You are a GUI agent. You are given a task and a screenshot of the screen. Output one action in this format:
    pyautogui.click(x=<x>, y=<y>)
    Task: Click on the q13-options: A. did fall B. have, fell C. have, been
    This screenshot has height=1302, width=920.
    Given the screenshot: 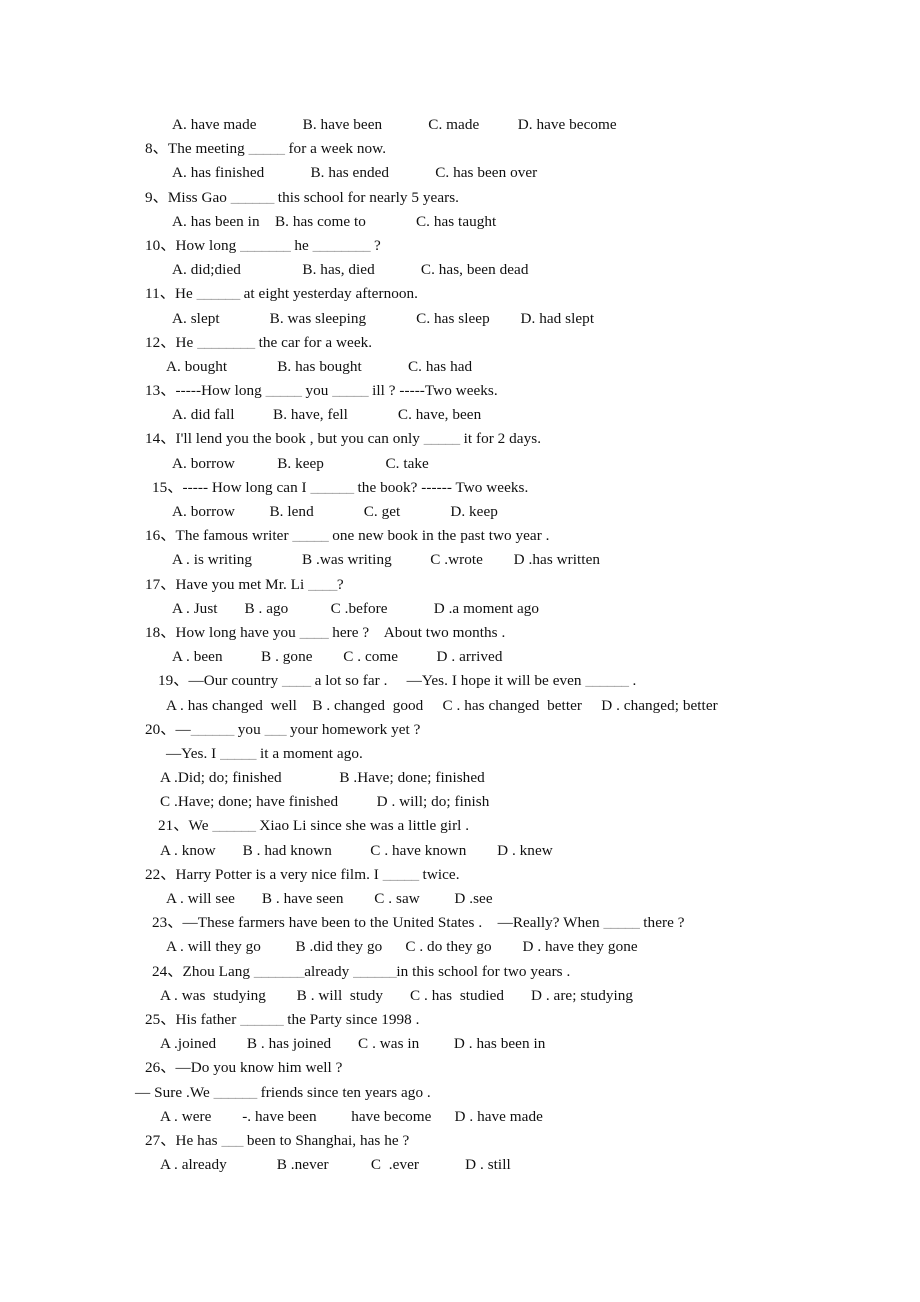 What is the action you would take?
    pyautogui.click(x=327, y=415)
    